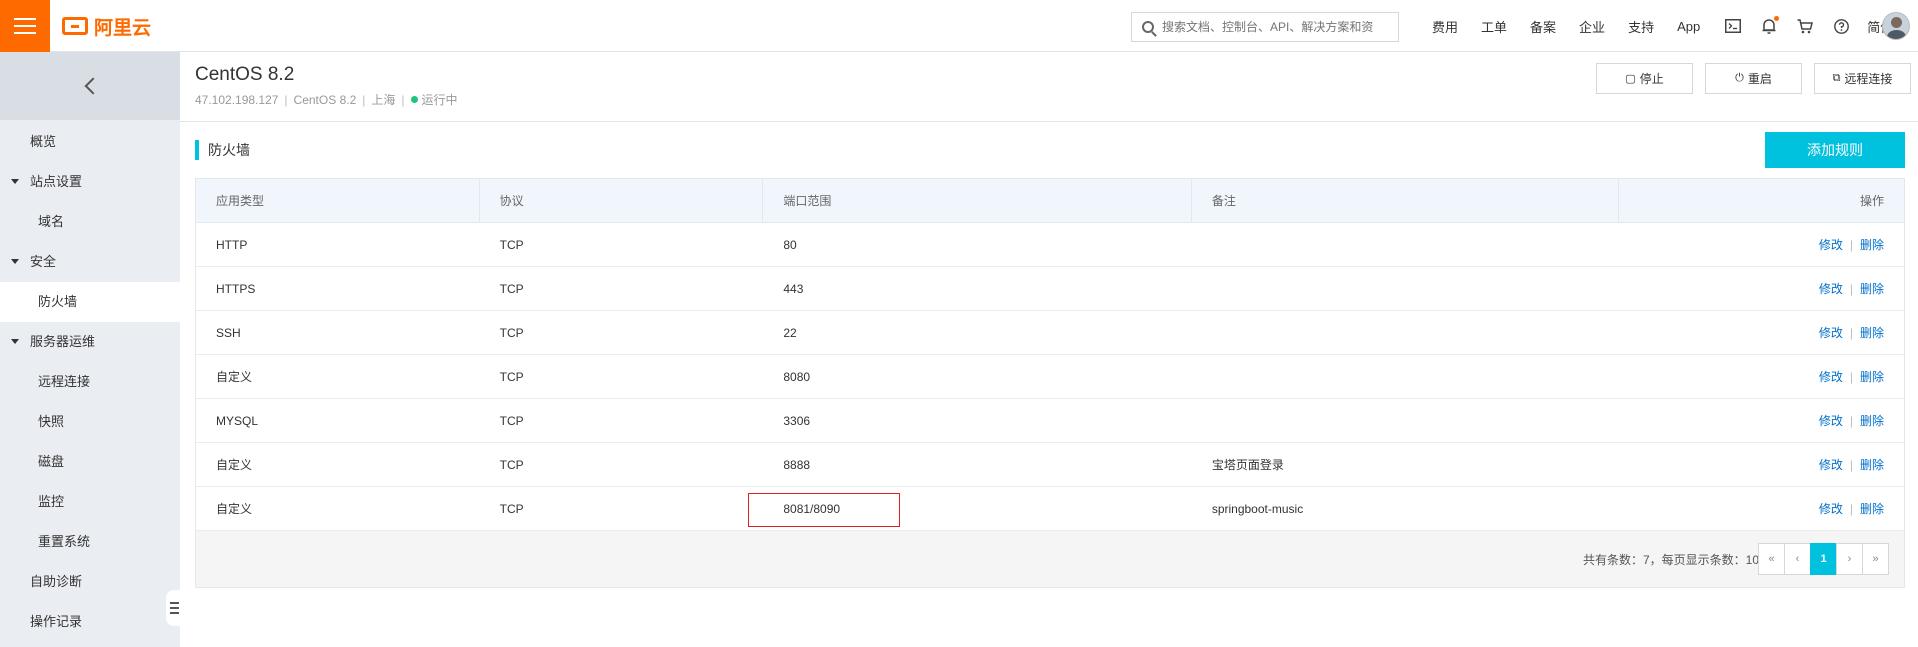 This screenshot has width=1918, height=647. I want to click on nav-ticket: 工单, so click(1494, 26).